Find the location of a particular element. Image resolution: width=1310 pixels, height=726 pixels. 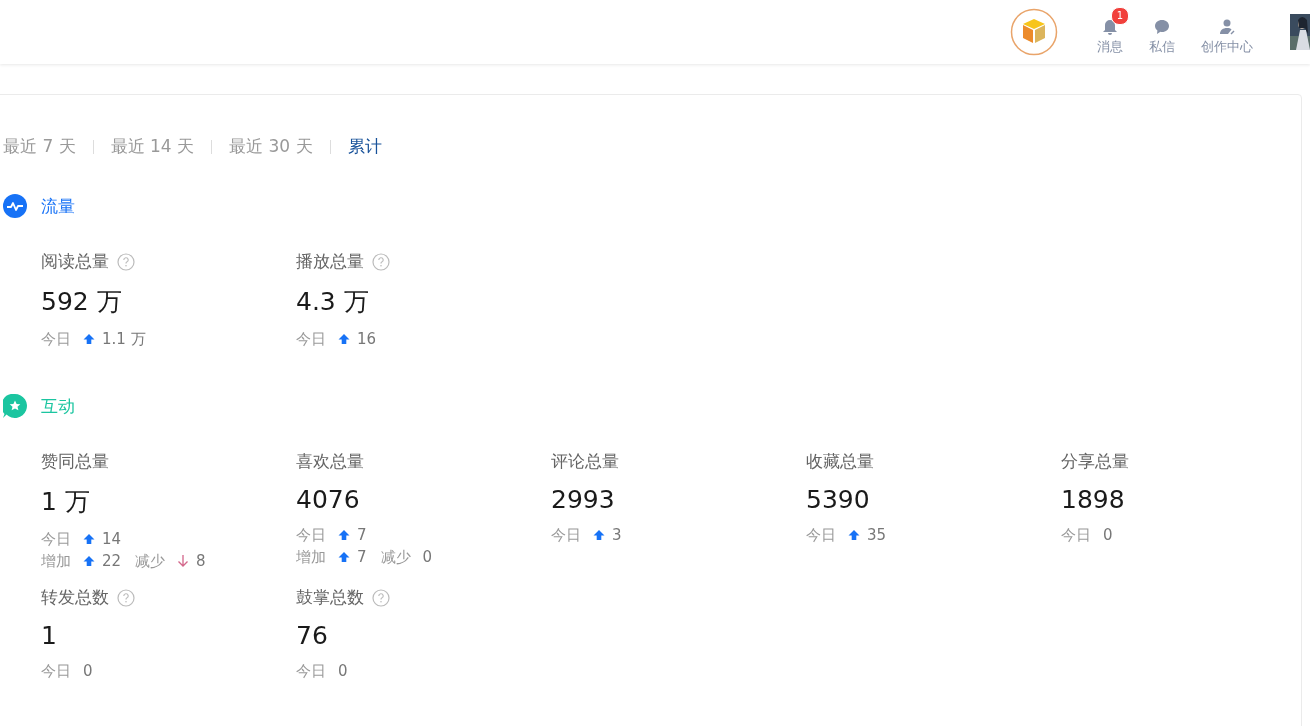

metric-value: 5390 is located at coordinates (838, 499).